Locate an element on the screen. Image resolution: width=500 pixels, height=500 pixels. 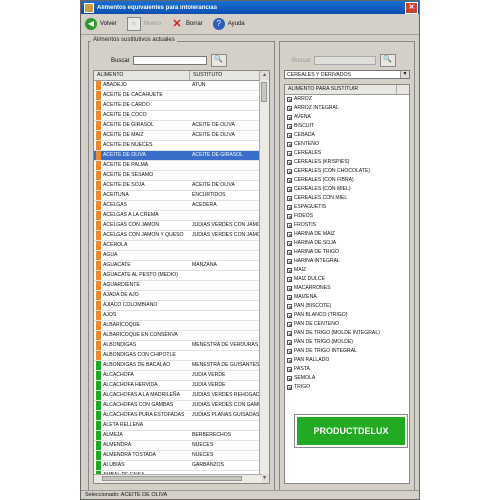
list-item: ✕ MAIZENA is located at coordinates (347, 297).